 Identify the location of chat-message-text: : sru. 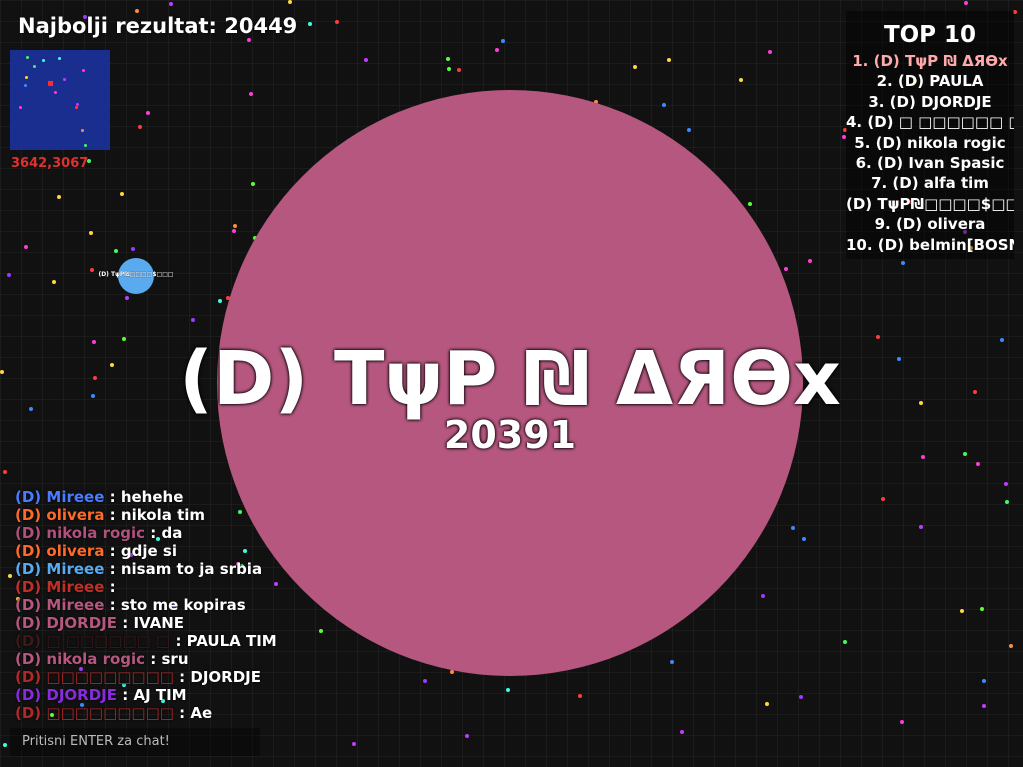
(167, 659).